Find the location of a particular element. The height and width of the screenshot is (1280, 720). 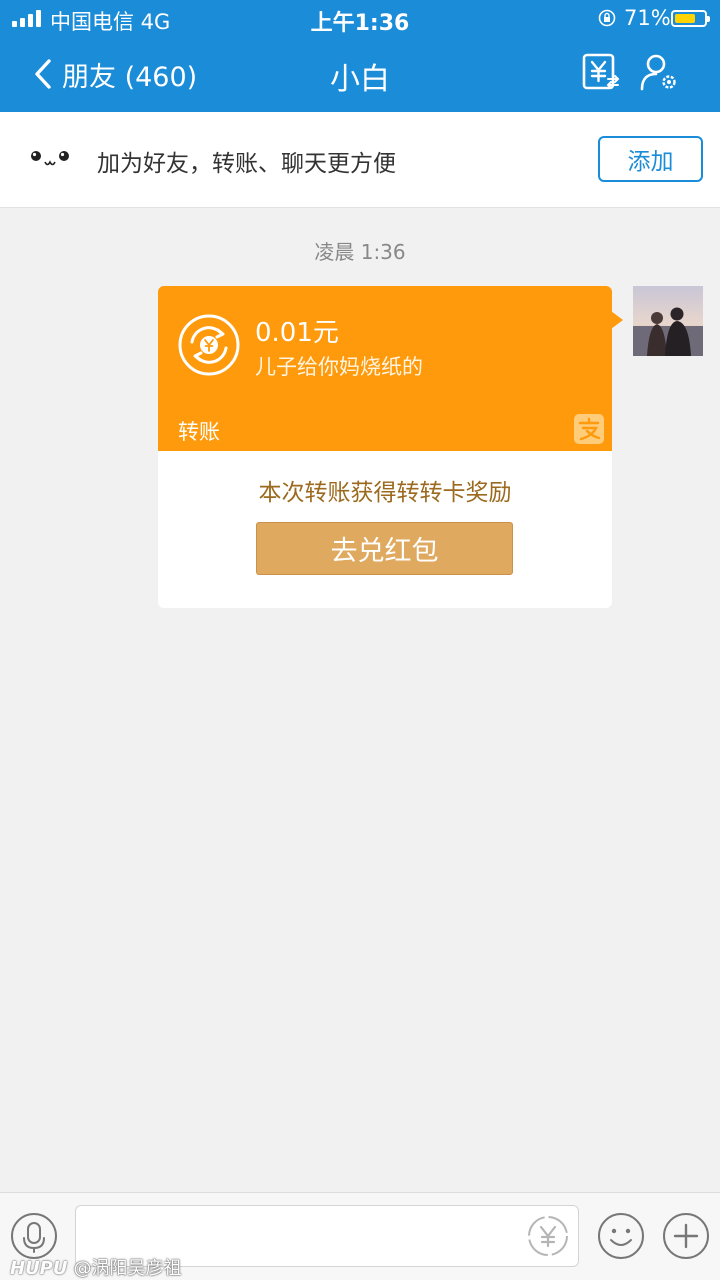

back-button: 朋友 (460) is located at coordinates (114, 74).